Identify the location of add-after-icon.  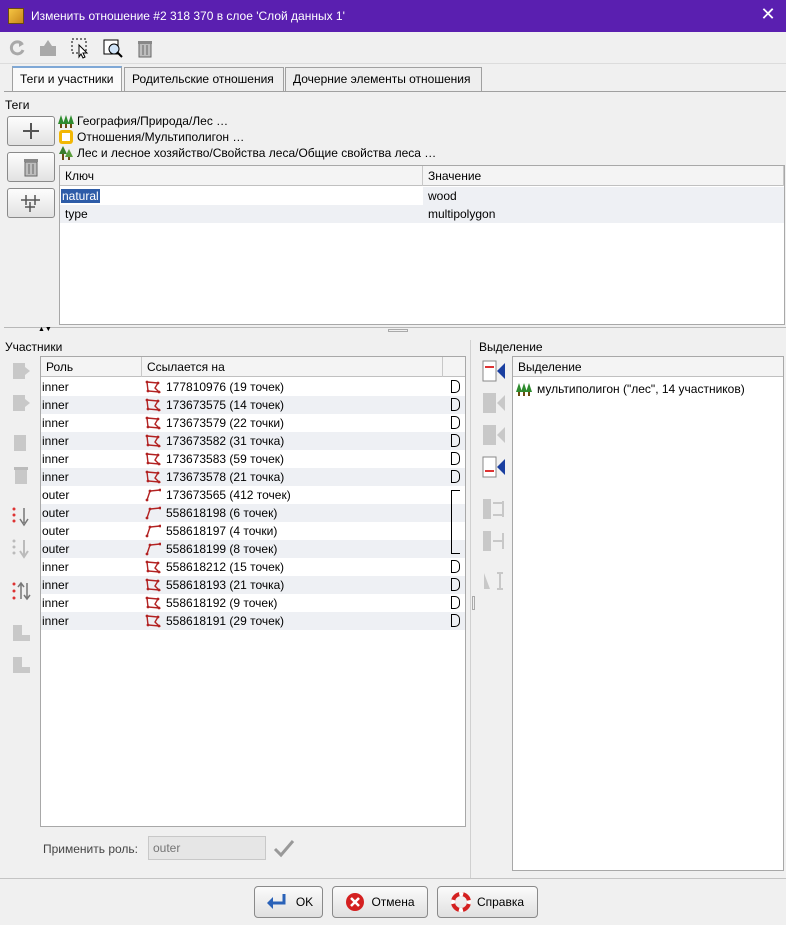
(21, 665).